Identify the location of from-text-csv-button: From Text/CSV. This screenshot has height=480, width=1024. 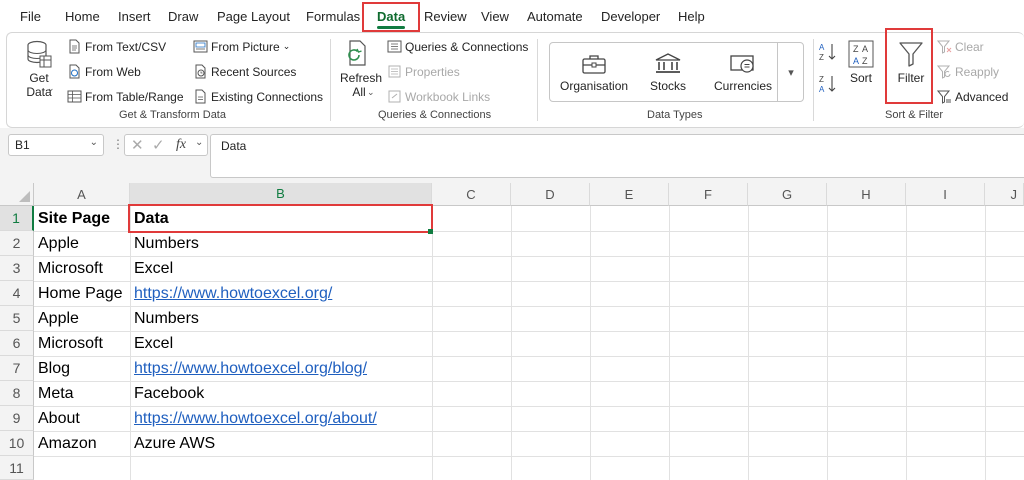
(116, 46).